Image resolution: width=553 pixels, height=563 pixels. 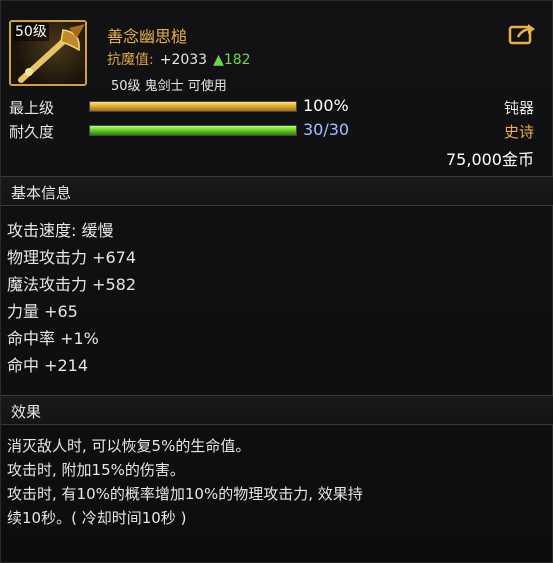 What do you see at coordinates (48, 365) in the screenshot?
I see `stat-row: 命中 +214` at bounding box center [48, 365].